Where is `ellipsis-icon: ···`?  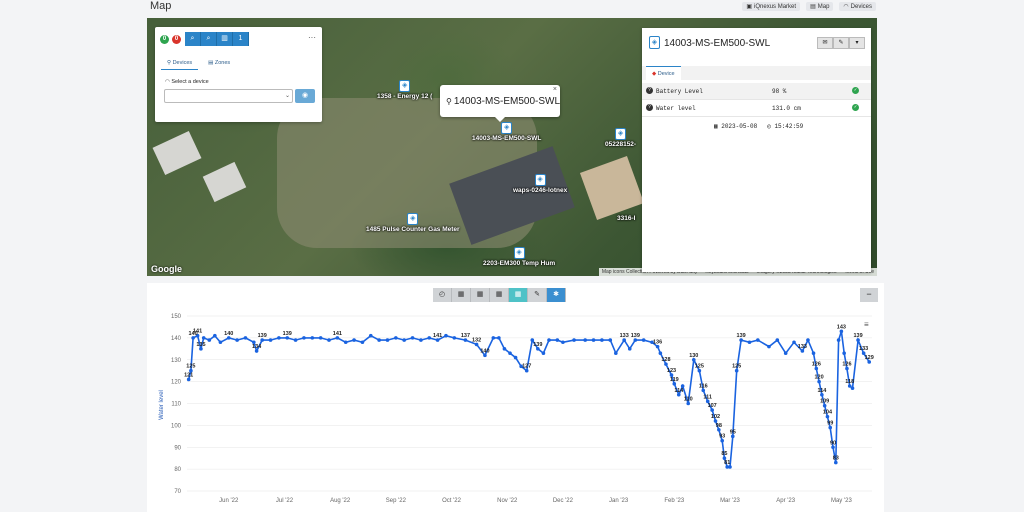 ellipsis-icon: ··· is located at coordinates (312, 37).